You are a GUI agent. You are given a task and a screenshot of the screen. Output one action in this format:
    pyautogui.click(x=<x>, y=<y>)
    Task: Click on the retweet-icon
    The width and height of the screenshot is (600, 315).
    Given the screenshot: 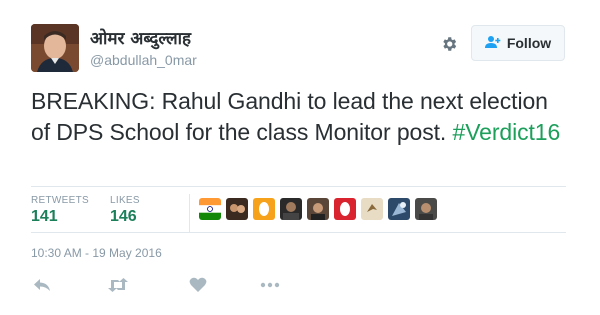 What is the action you would take?
    pyautogui.click(x=118, y=285)
    